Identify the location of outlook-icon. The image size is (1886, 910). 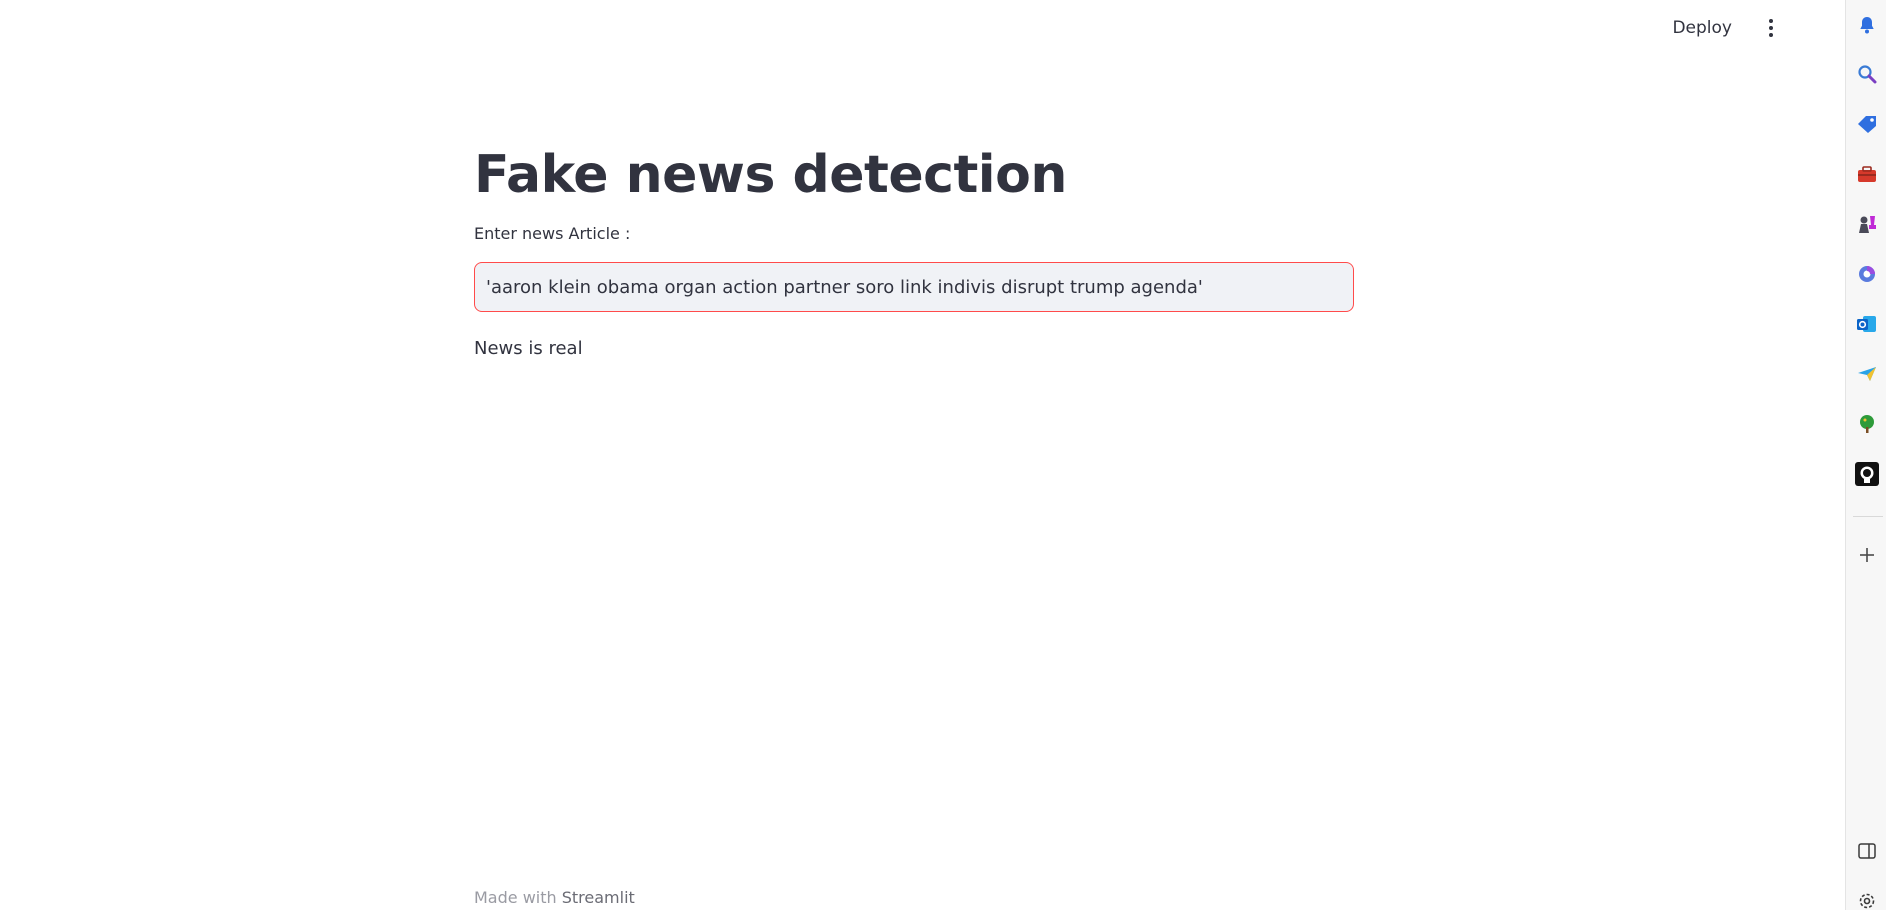
(1867, 324).